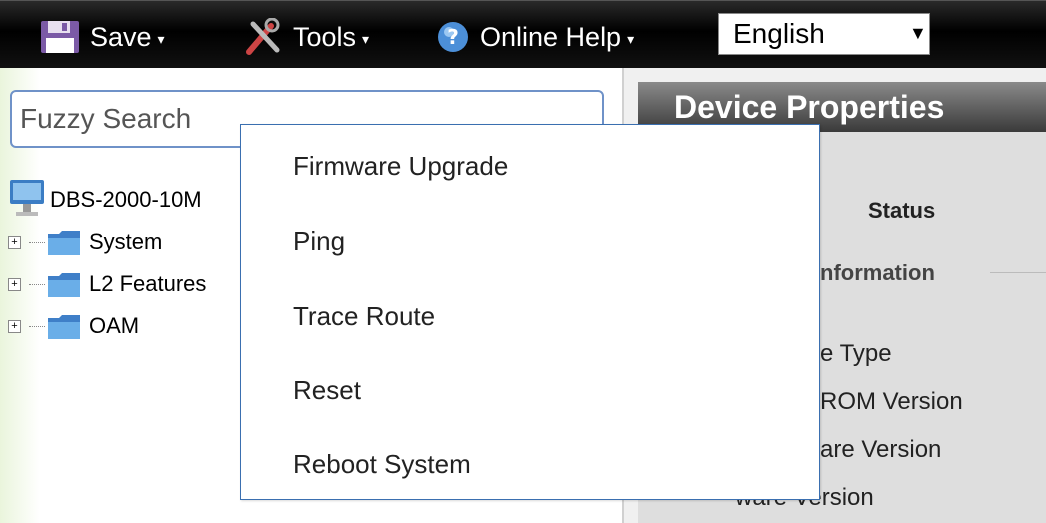 The width and height of the screenshot is (1046, 523). I want to click on tree-item-l2-features: + L2 Features, so click(107, 284).